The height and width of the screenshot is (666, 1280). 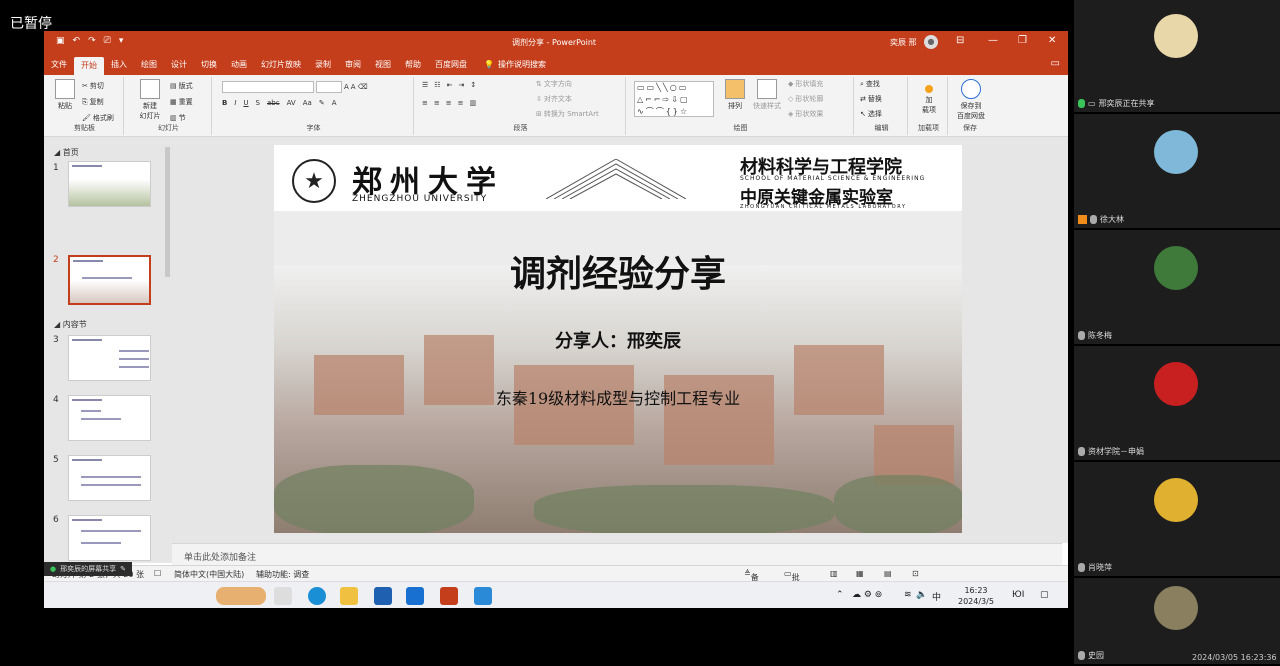 What do you see at coordinates (425, 85) in the screenshot?
I see `bullets-icon: ☰` at bounding box center [425, 85].